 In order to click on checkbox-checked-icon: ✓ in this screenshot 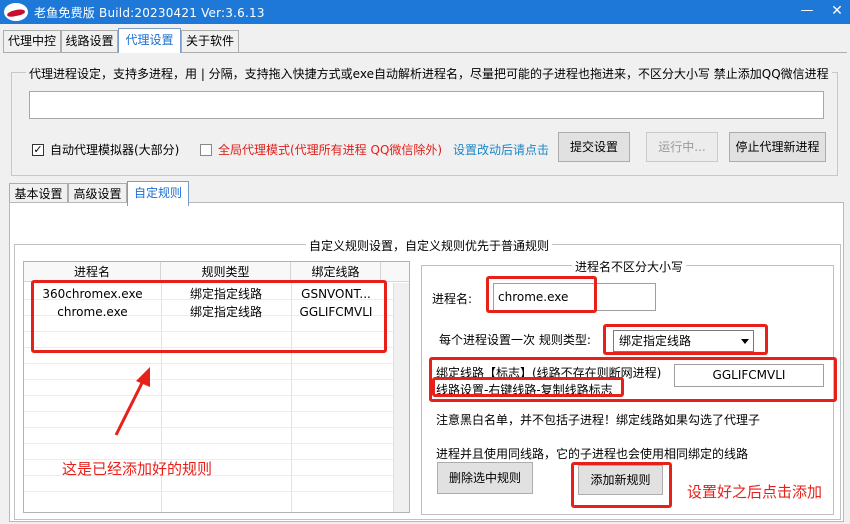, I will do `click(38, 149)`.